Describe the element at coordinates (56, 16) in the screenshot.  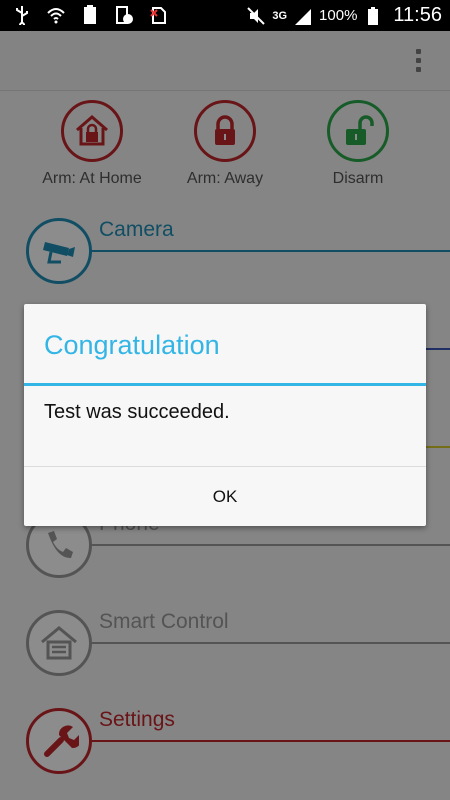
I see `wifi-icon` at that location.